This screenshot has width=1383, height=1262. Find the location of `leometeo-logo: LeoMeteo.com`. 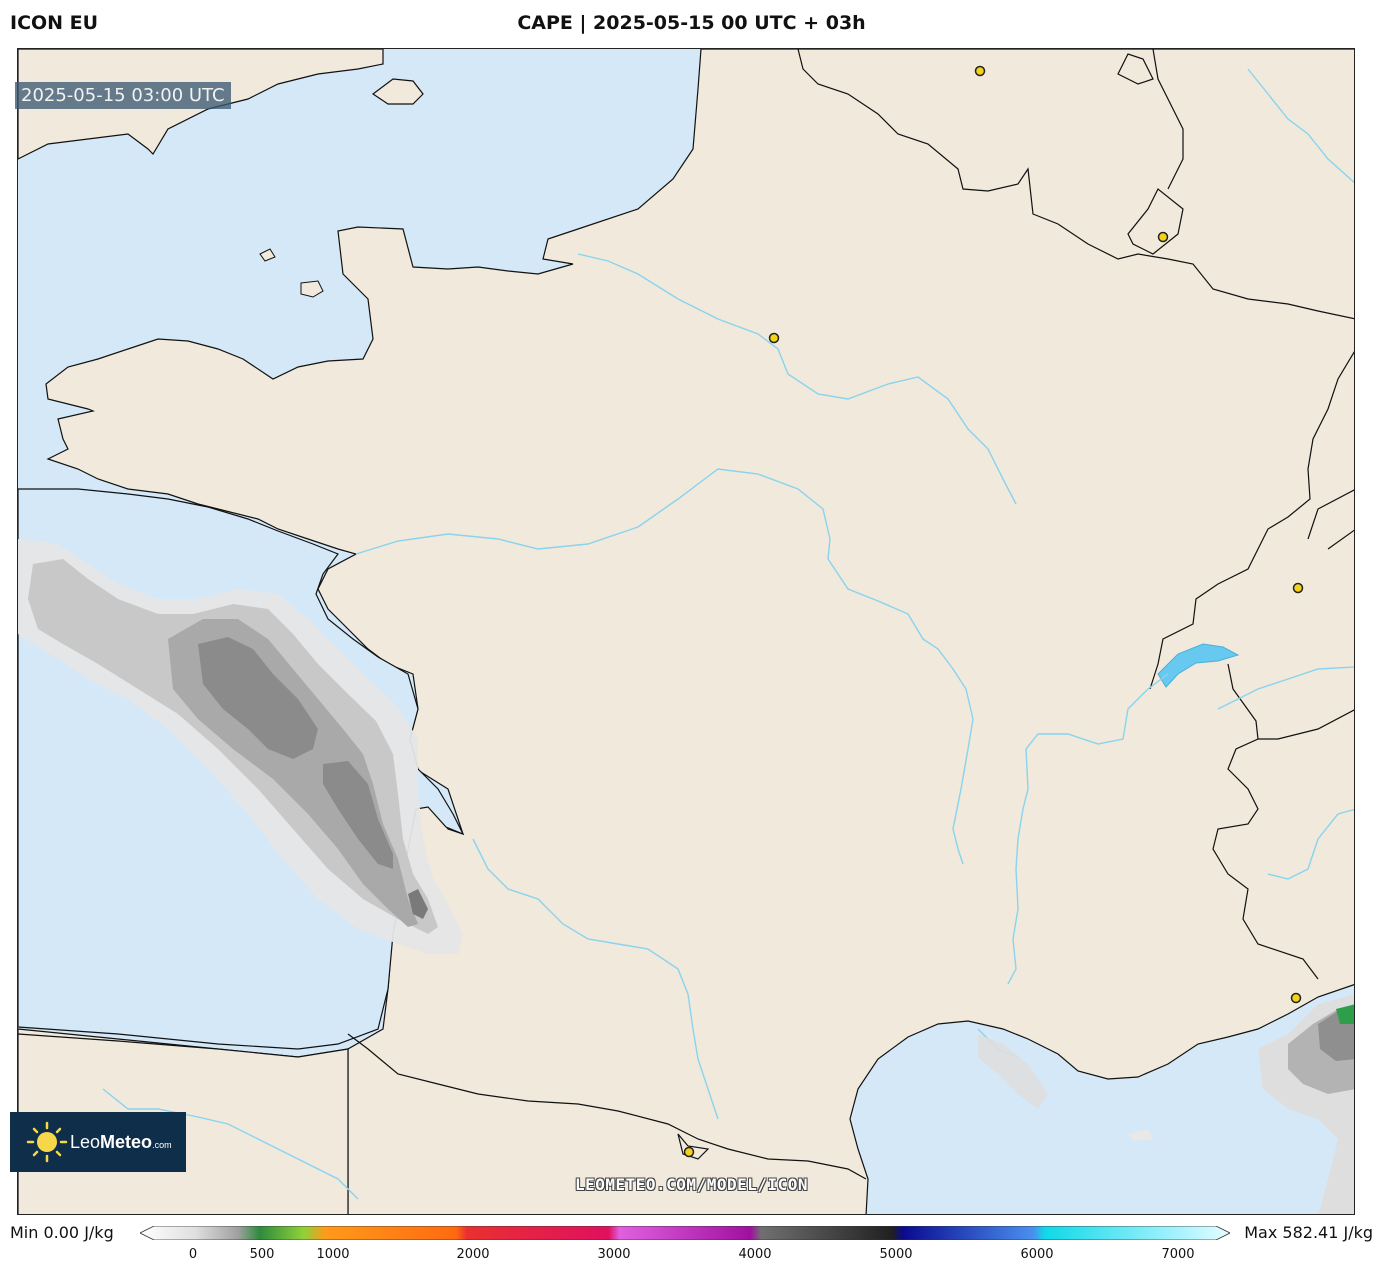

leometeo-logo: LeoMeteo.com is located at coordinates (98, 1142).